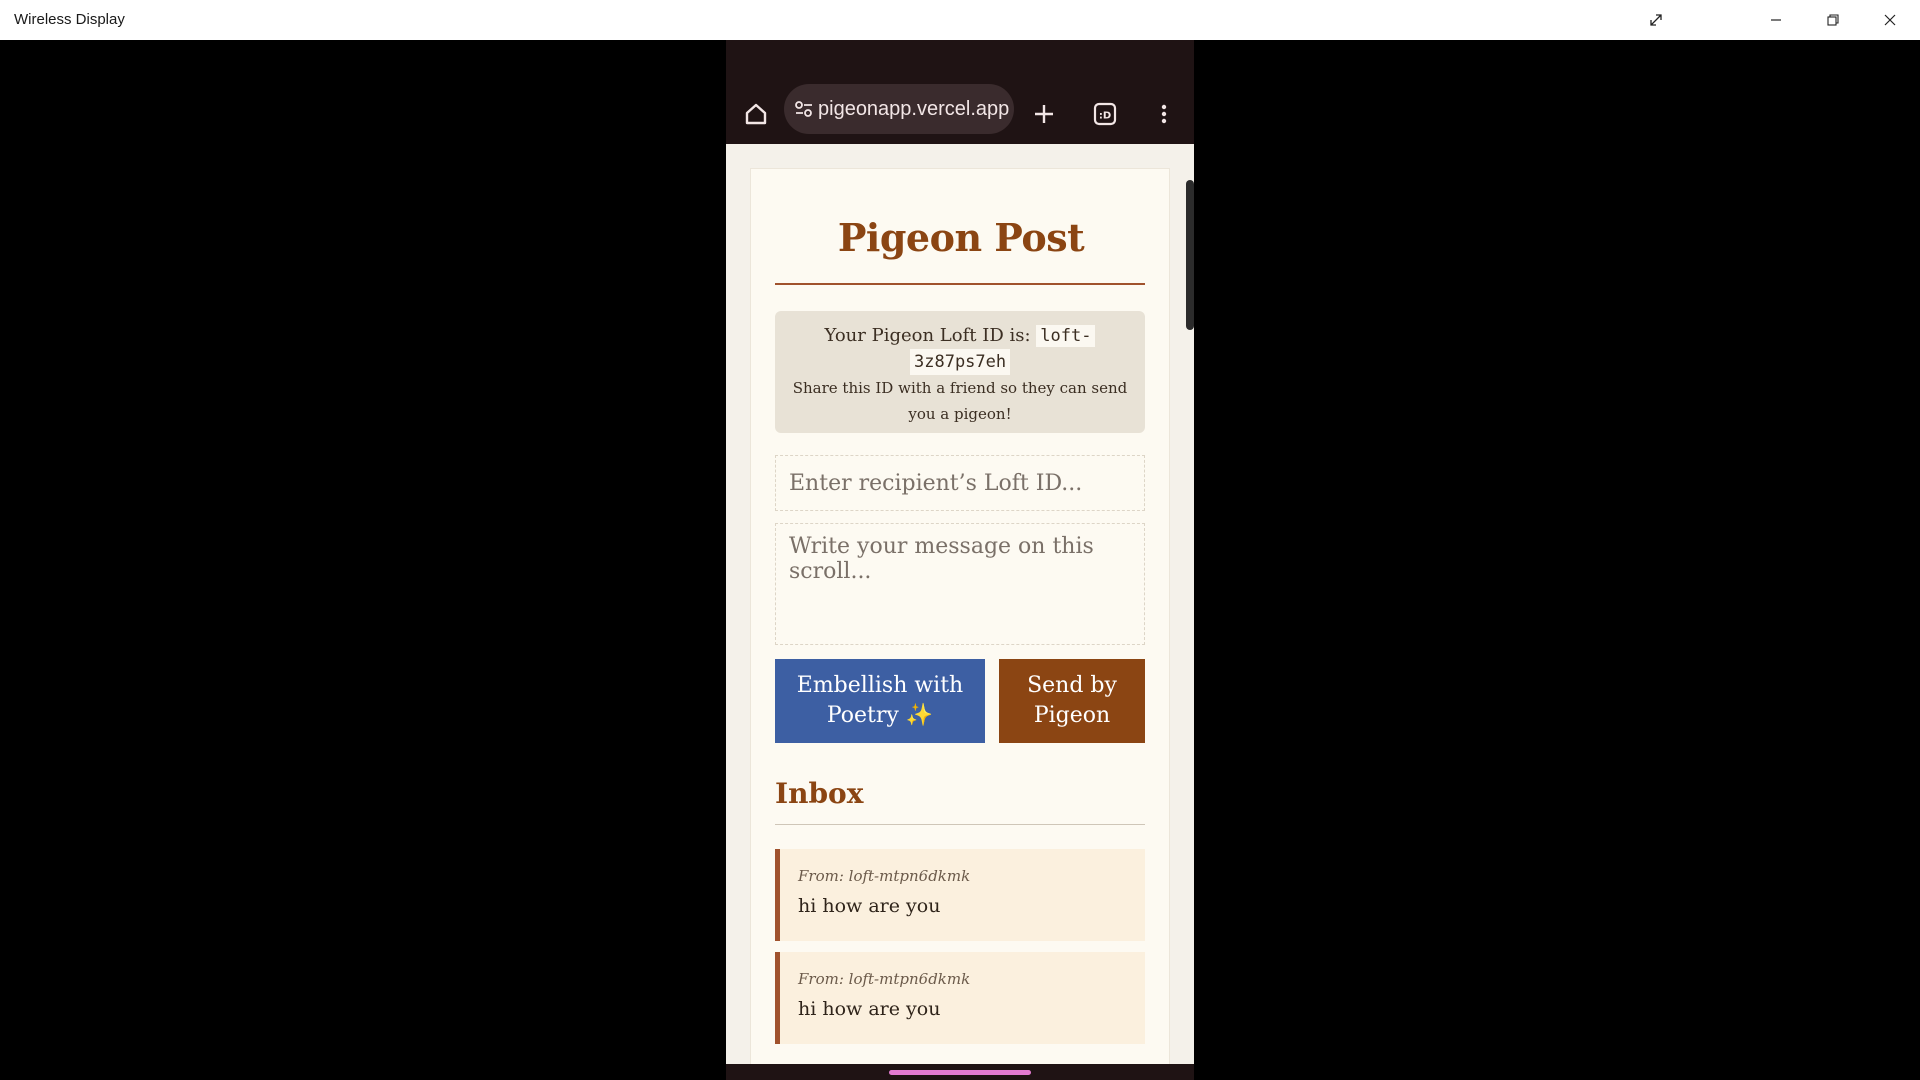  What do you see at coordinates (914, 108) in the screenshot?
I see `url-text: pigeonapp.vercel.app` at bounding box center [914, 108].